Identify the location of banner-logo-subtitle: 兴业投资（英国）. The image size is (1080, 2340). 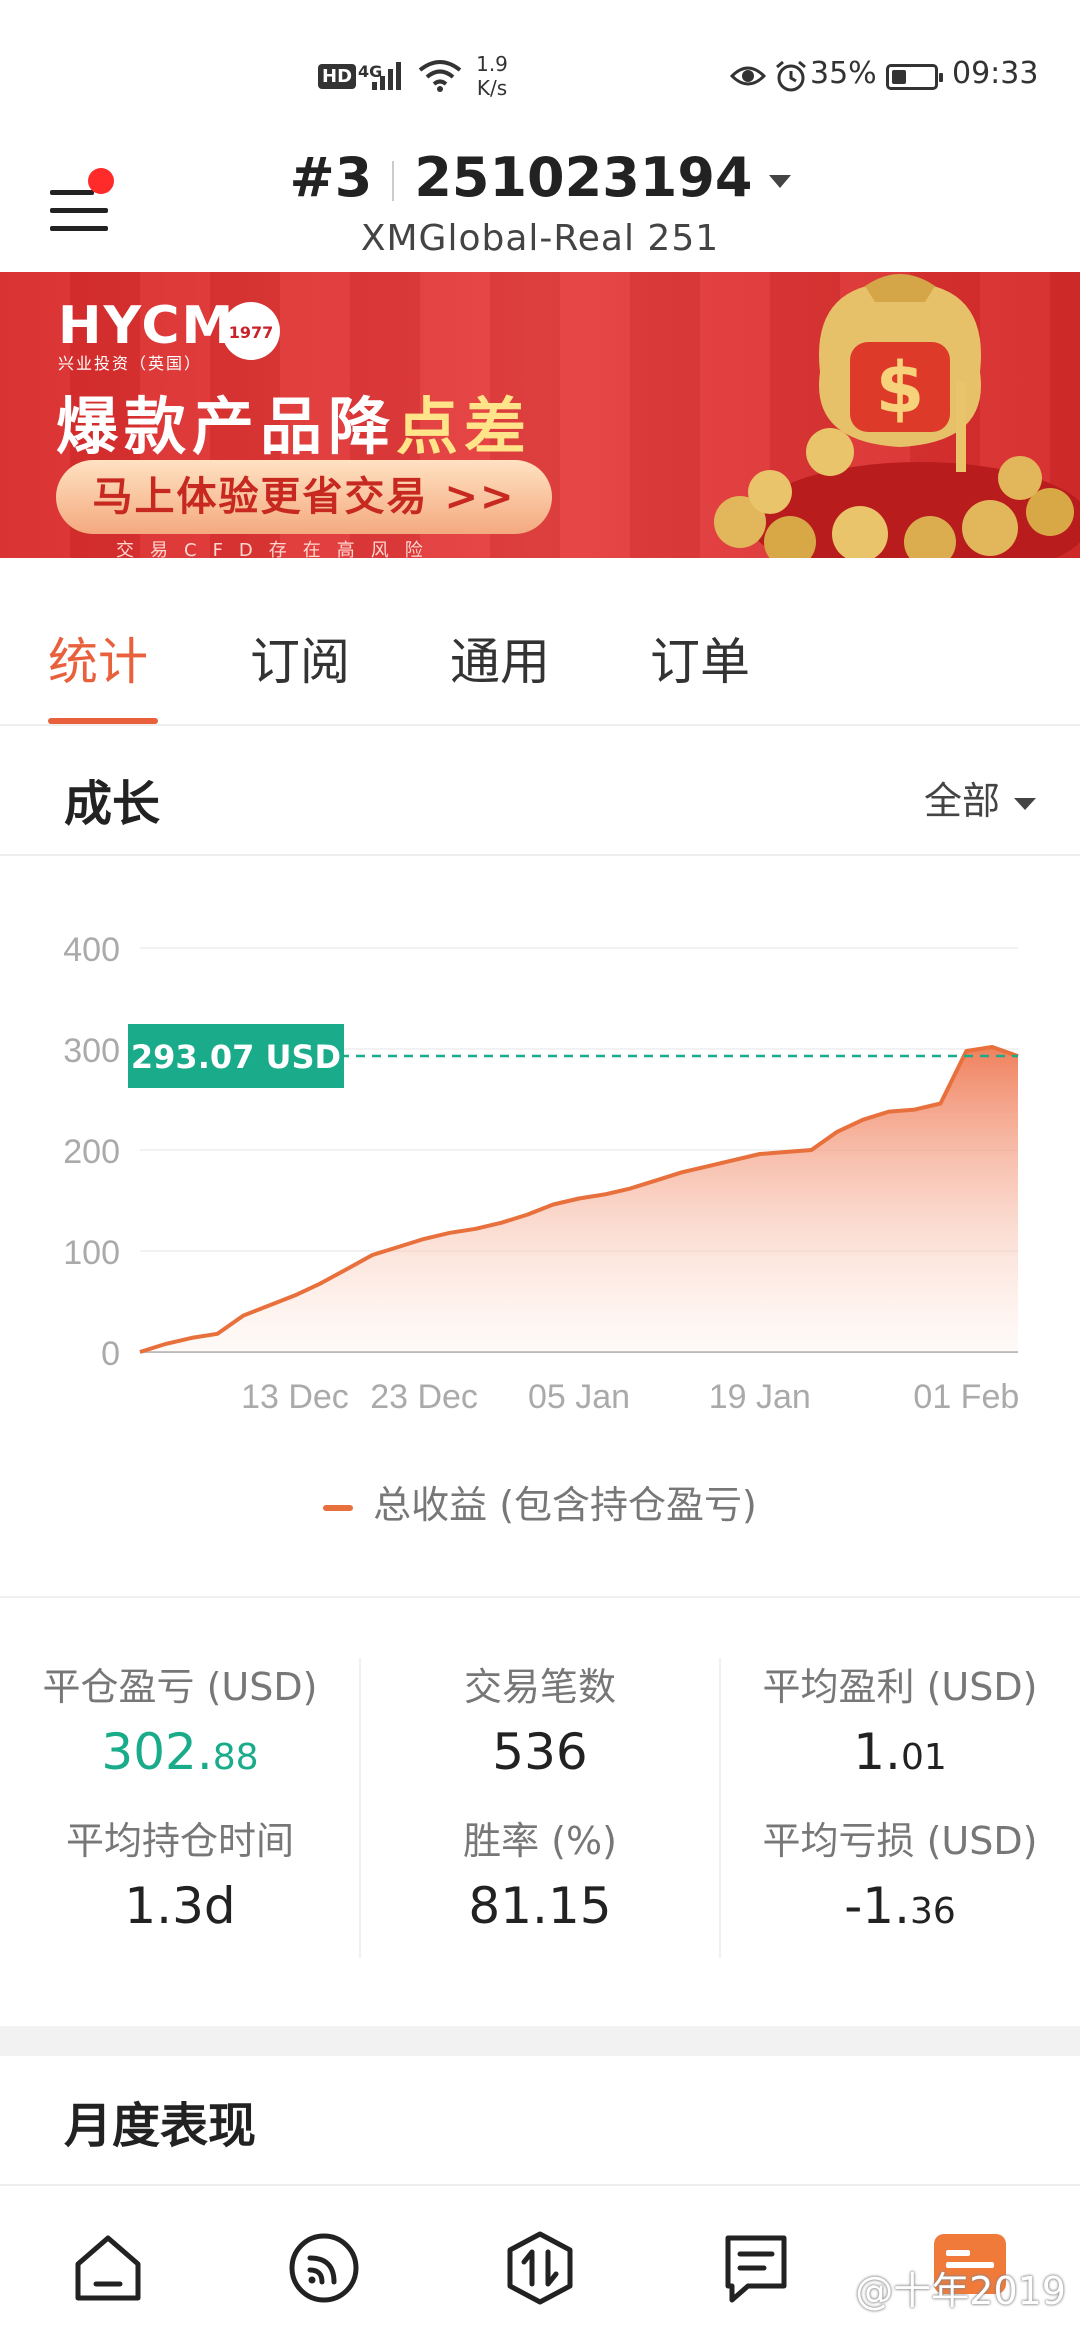
(130, 363).